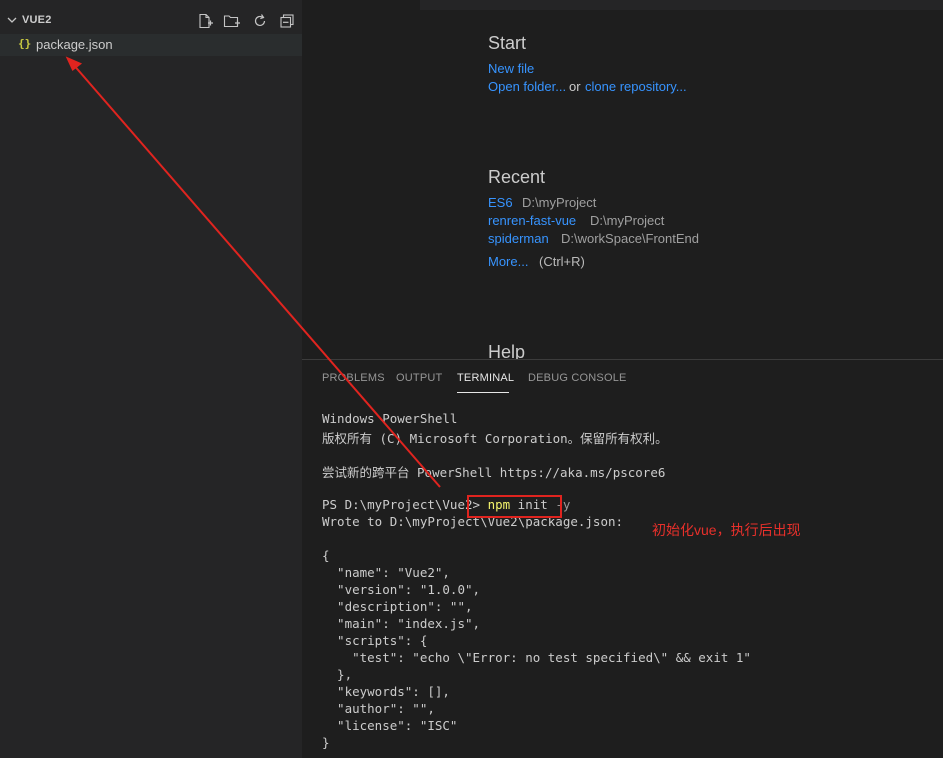 This screenshot has width=943, height=758. I want to click on editor-tab-strip, so click(622, 5).